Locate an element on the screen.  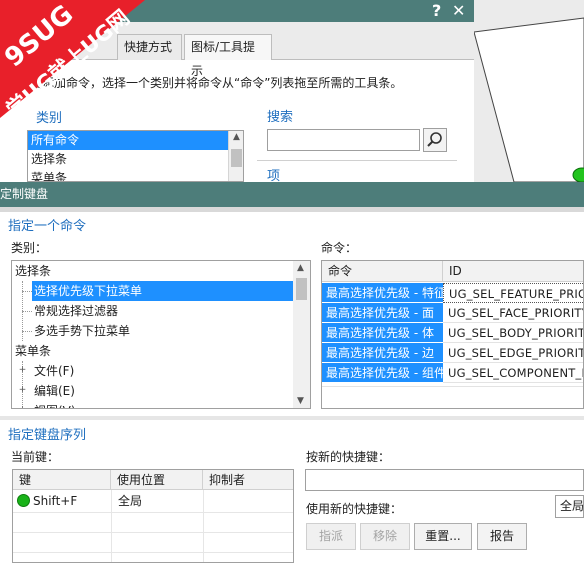
table-cell-id: UG_SEL_FACE_PRIORITY is located at coordinates (513, 313).